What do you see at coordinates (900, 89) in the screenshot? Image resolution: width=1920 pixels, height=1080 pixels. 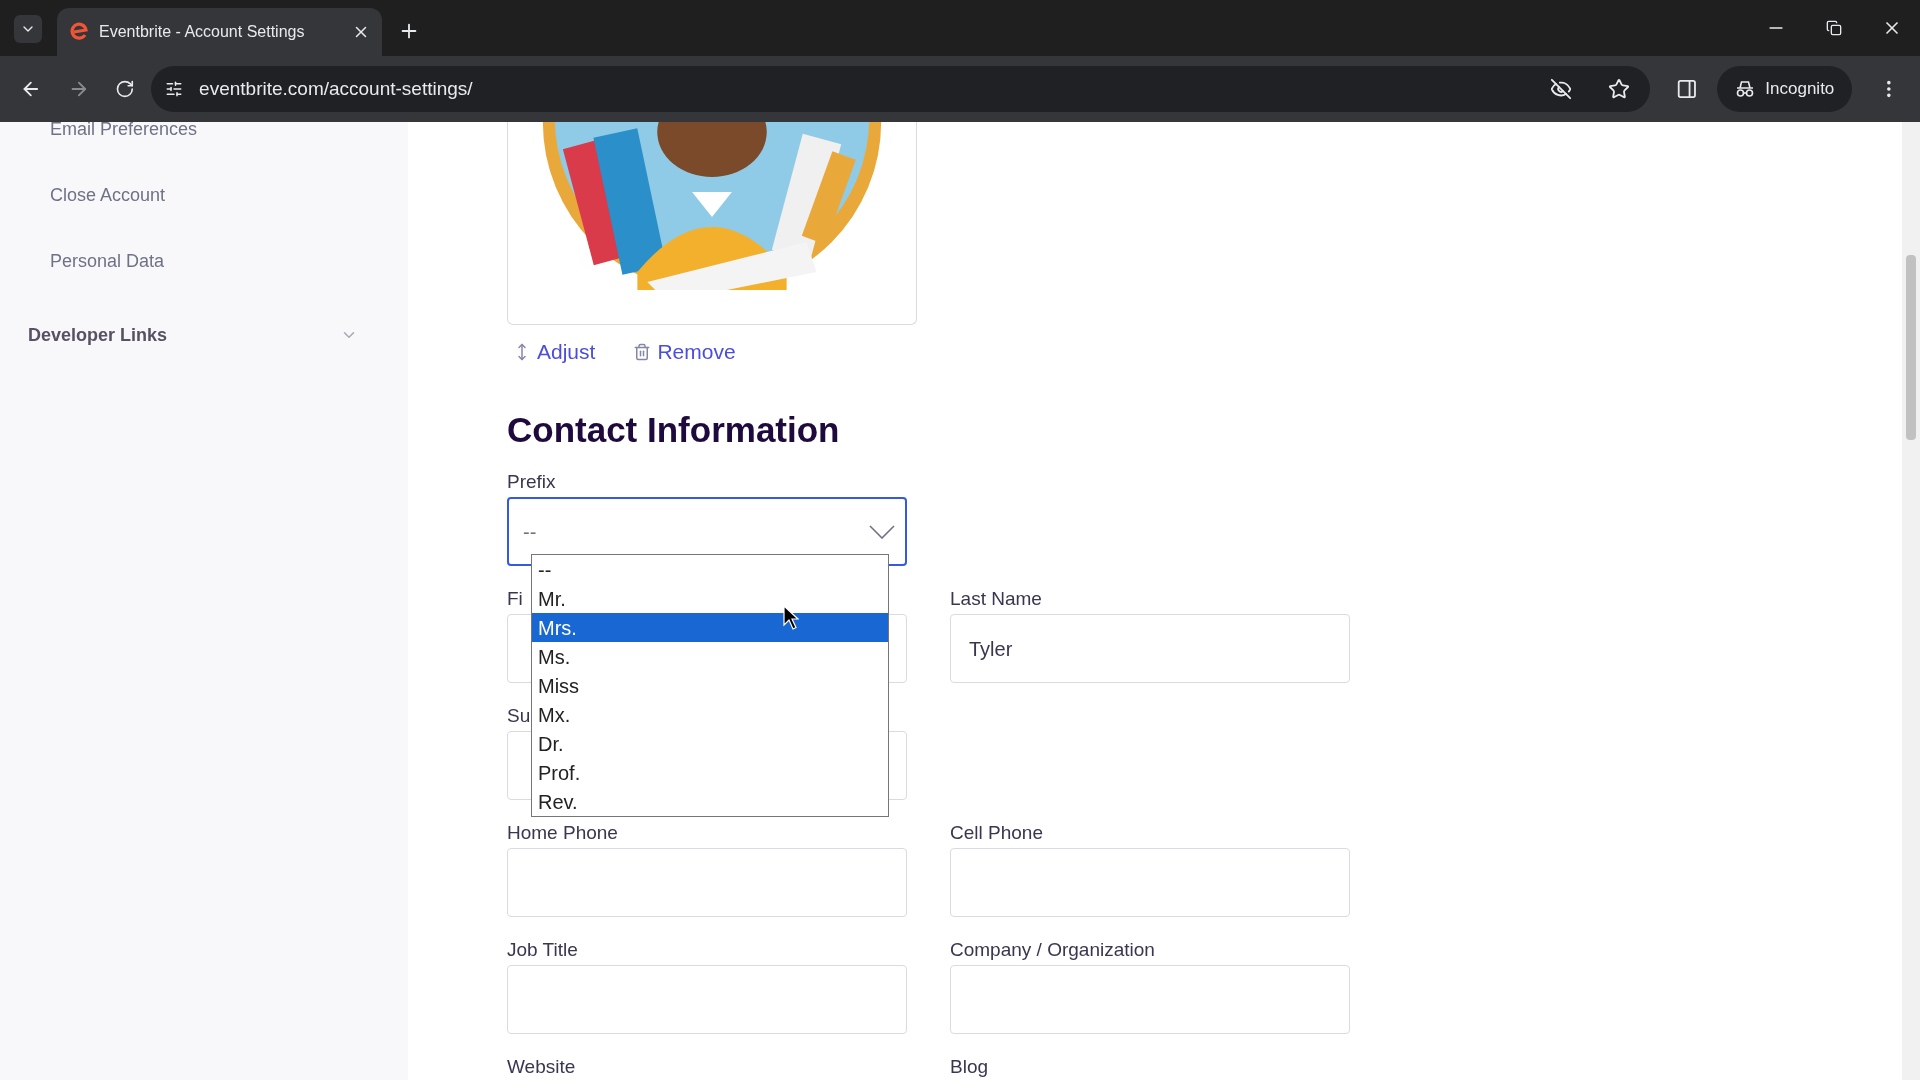 I see `address-bar: eventbrite.com/account-settings/` at bounding box center [900, 89].